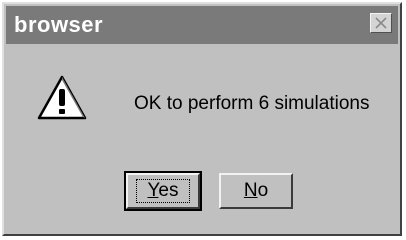 This screenshot has width=406, height=240. I want to click on yes-button-focus: Yes, so click(163, 191).